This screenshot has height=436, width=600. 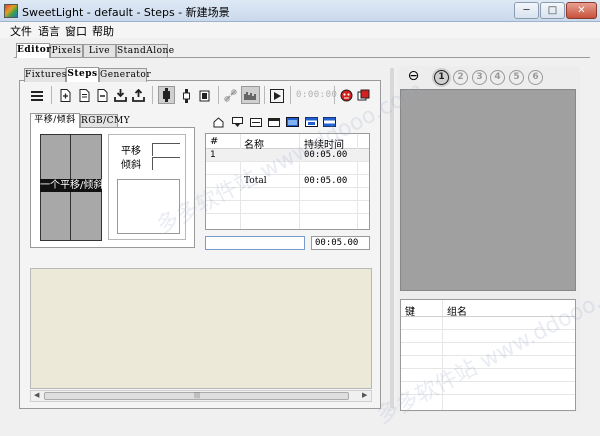 What do you see at coordinates (33, 50) in the screenshot?
I see `tab-editor: Editor` at bounding box center [33, 50].